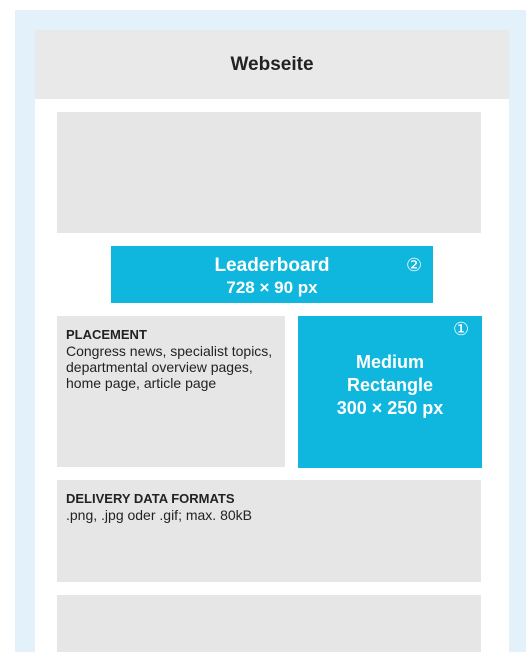 The image size is (526, 662). I want to click on delivery-text: .png, .jpg oder .gif; max. 80kB, so click(159, 515).